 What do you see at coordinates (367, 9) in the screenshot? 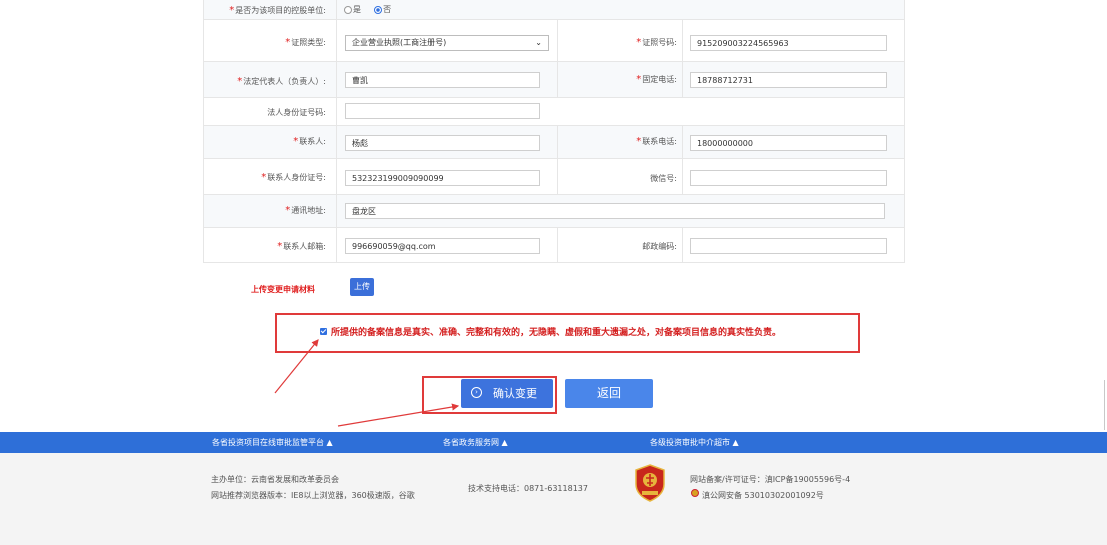
I see `holding-radio-group: 是 否` at bounding box center [367, 9].